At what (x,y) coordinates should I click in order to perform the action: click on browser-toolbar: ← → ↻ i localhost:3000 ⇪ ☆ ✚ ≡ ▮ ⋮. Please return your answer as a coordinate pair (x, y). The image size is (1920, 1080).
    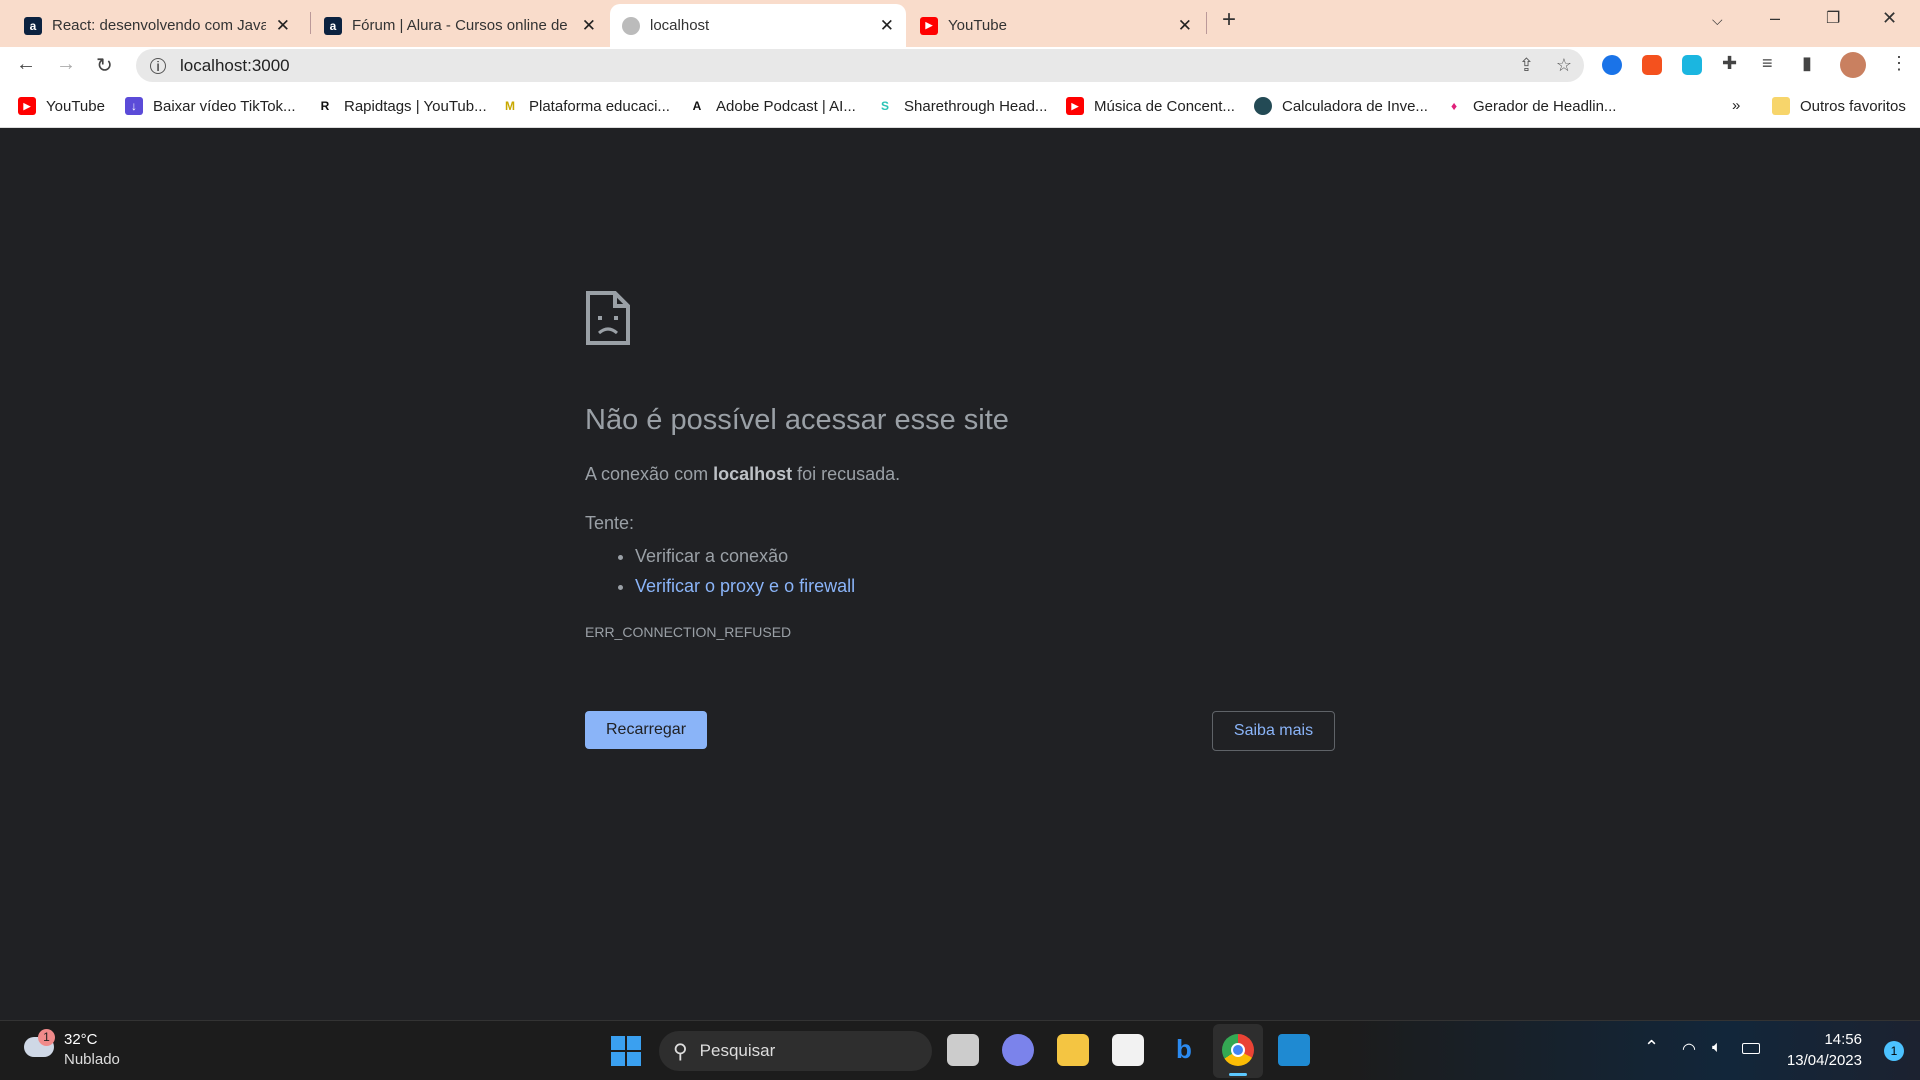
    Looking at the image, I should click on (960, 65).